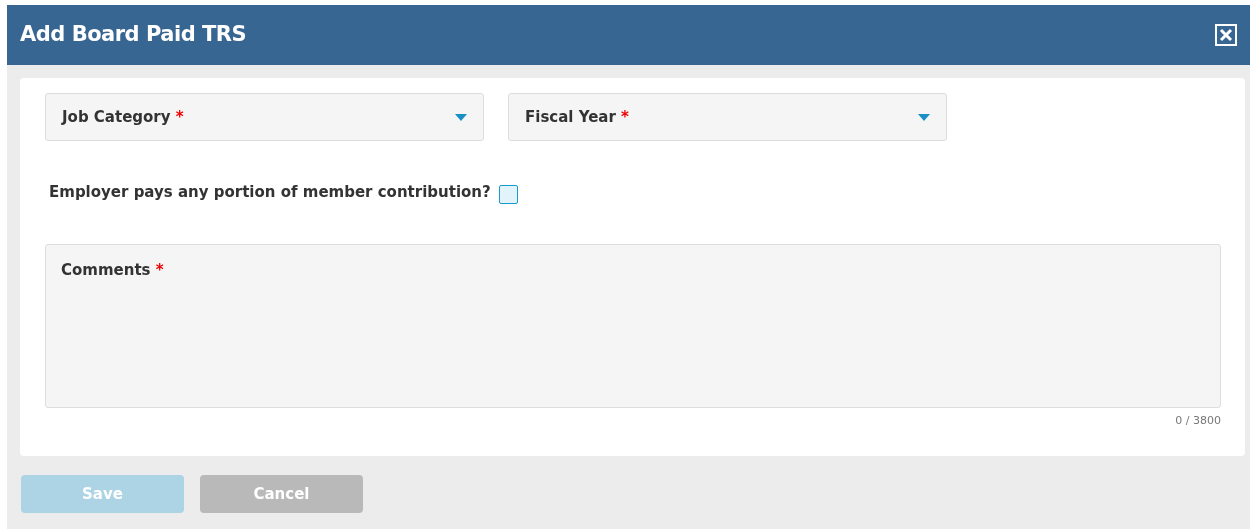  What do you see at coordinates (1198, 420) in the screenshot?
I see `character-counter: 0 / 3800` at bounding box center [1198, 420].